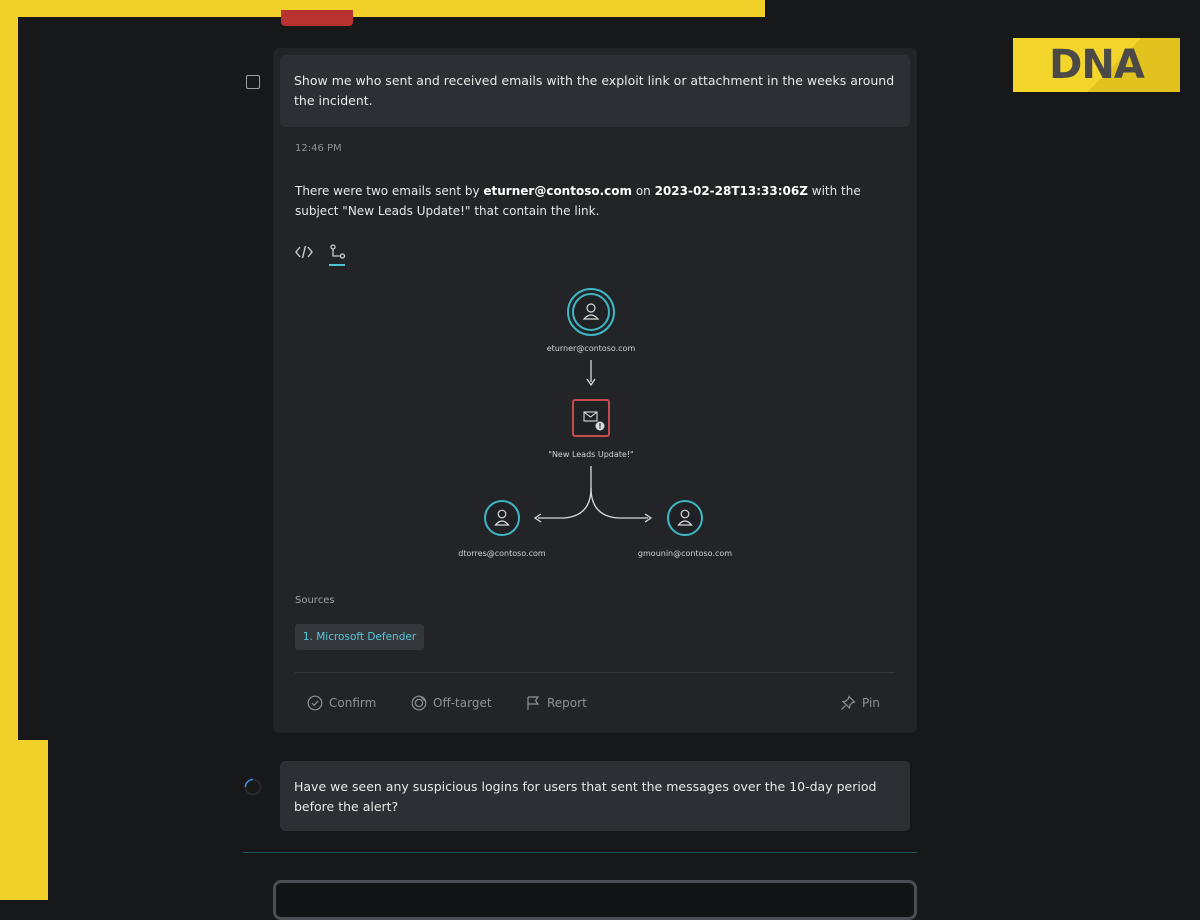  What do you see at coordinates (419, 703) in the screenshot?
I see `target-icon` at bounding box center [419, 703].